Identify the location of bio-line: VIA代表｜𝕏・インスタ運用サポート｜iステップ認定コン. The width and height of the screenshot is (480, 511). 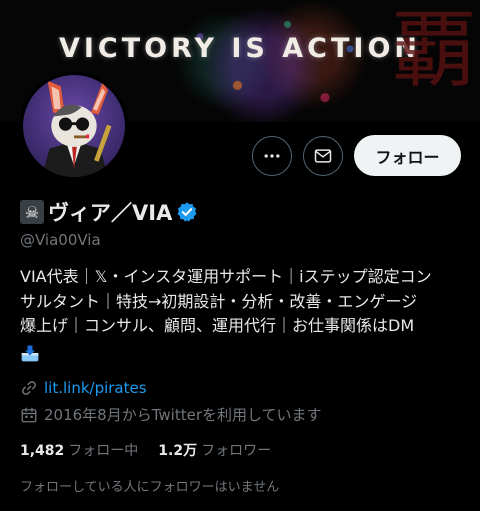
(226, 276).